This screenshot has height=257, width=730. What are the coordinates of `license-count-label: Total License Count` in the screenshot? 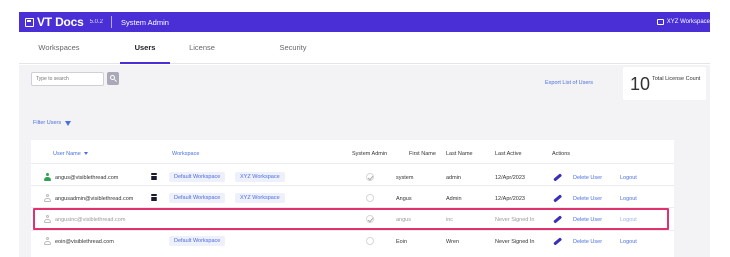 It's located at (676, 79).